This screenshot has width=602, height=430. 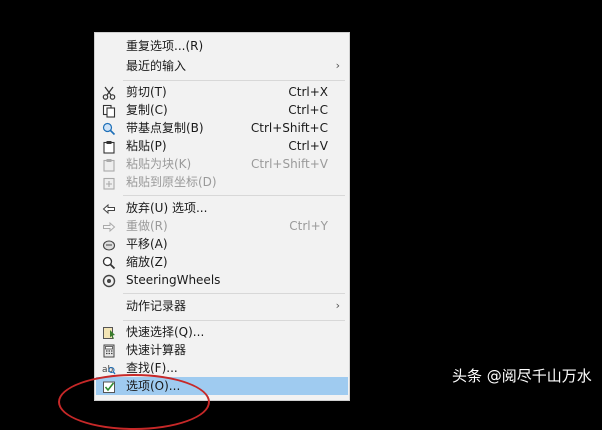 What do you see at coordinates (165, 128) in the screenshot?
I see `menu-item-label: 带基点复制(B)` at bounding box center [165, 128].